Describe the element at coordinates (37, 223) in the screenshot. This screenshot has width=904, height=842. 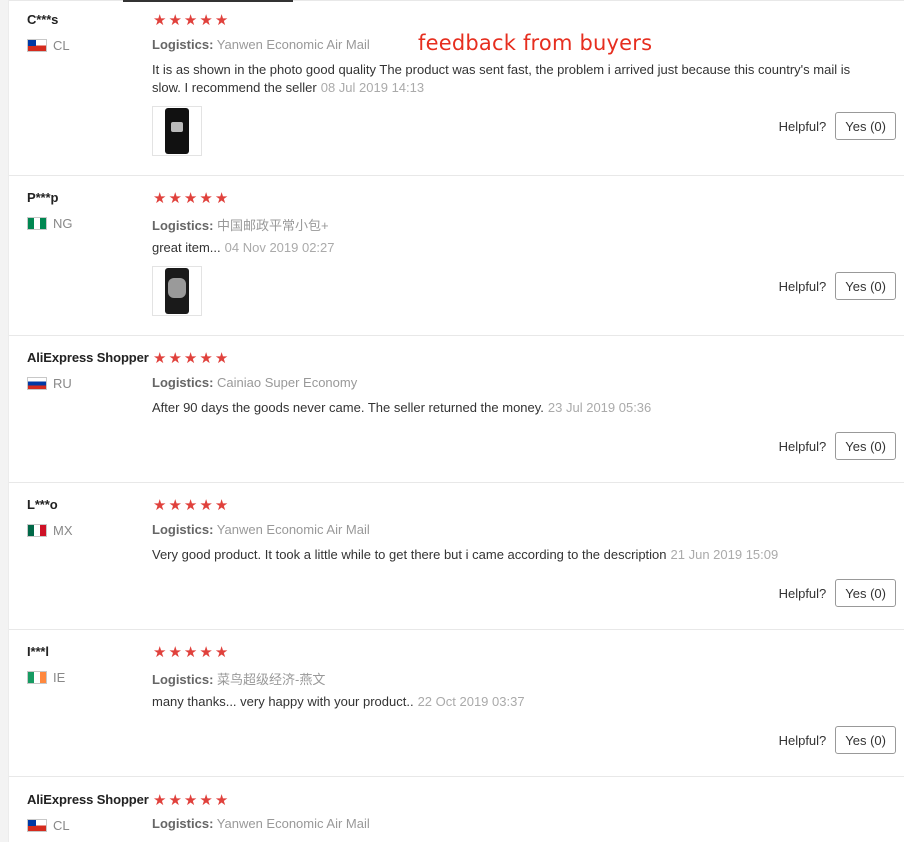
I see `flag-ng-icon` at that location.